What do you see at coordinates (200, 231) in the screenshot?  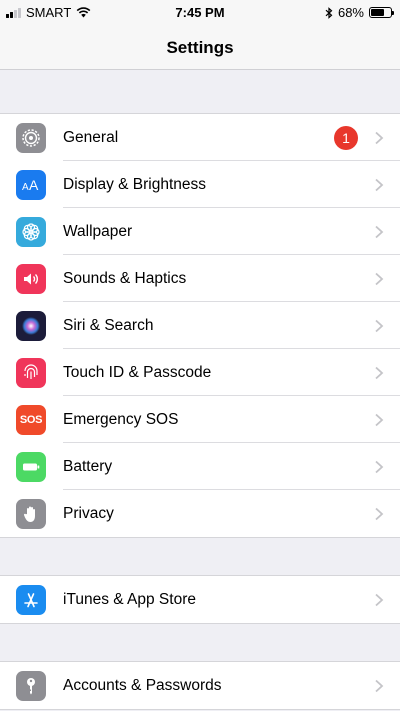 I see `settings-row-wallpaper: Wallpaper` at bounding box center [200, 231].